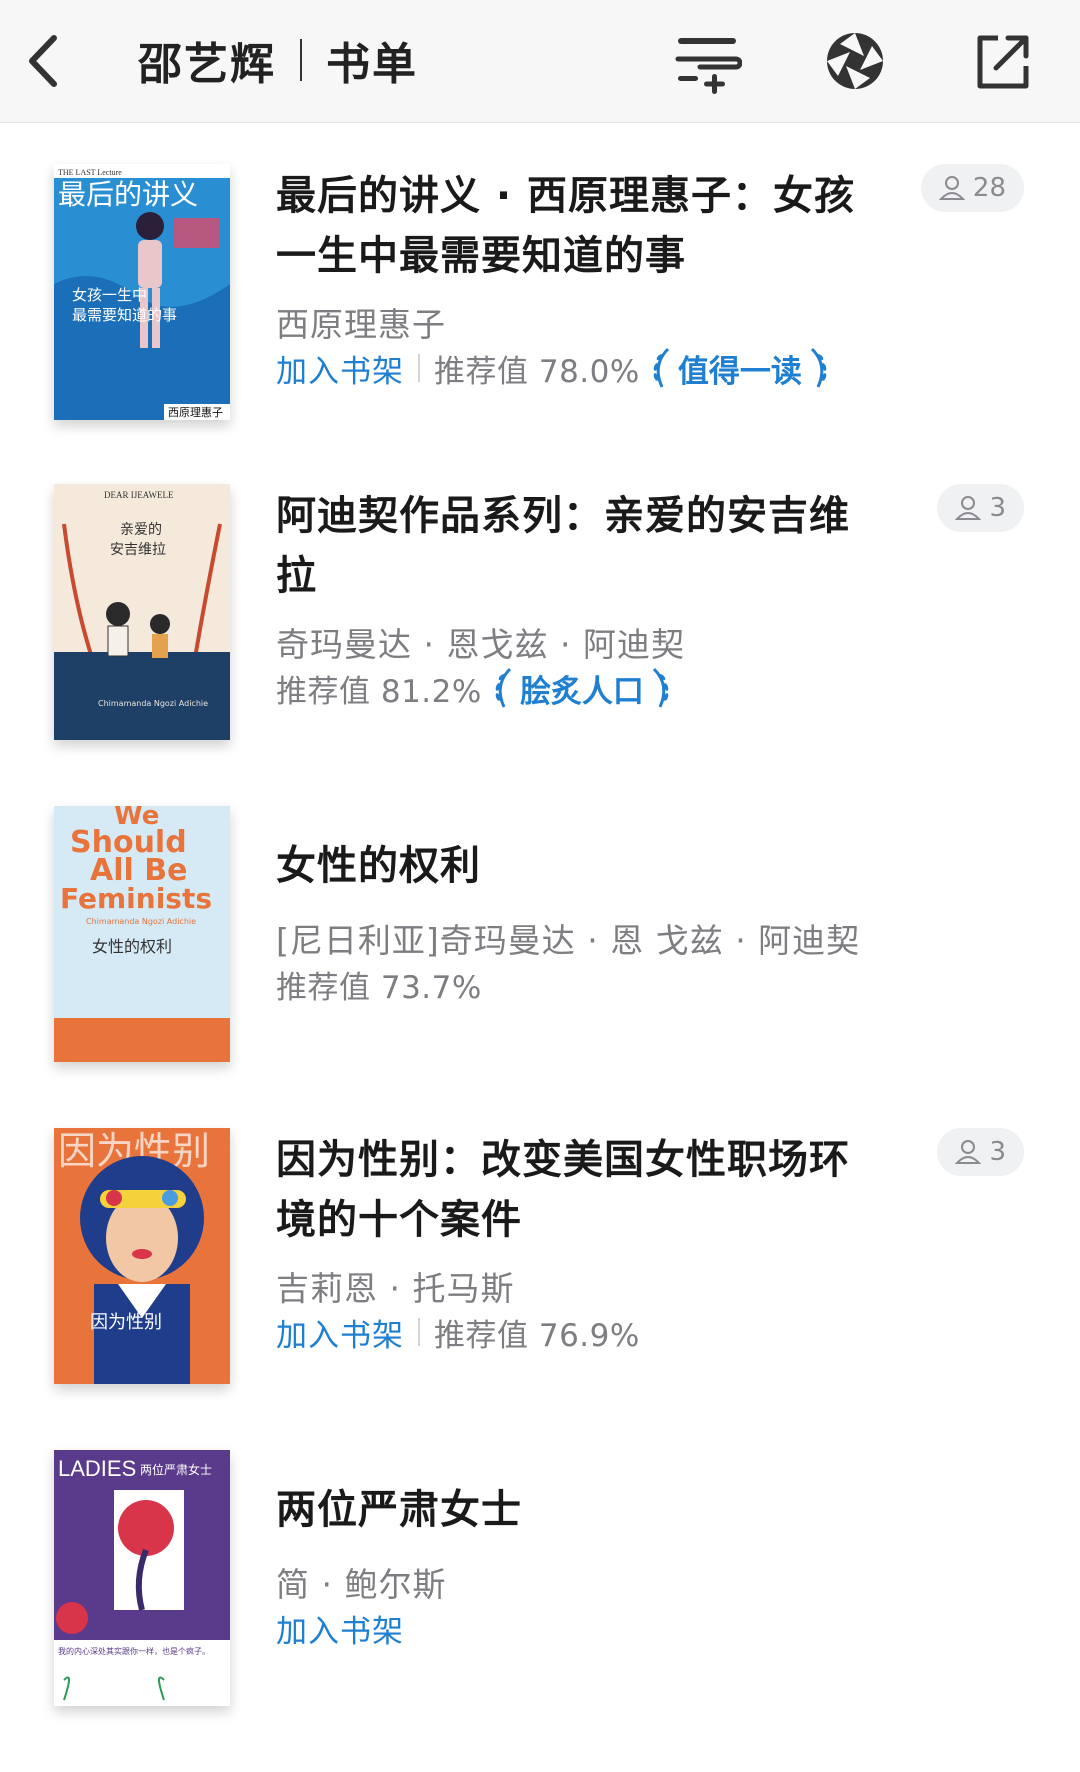 This screenshot has width=1080, height=1772. Describe the element at coordinates (480, 642) in the screenshot. I see `book-author: 奇玛曼达 · 恩戈兹 · 阿迪契` at that location.